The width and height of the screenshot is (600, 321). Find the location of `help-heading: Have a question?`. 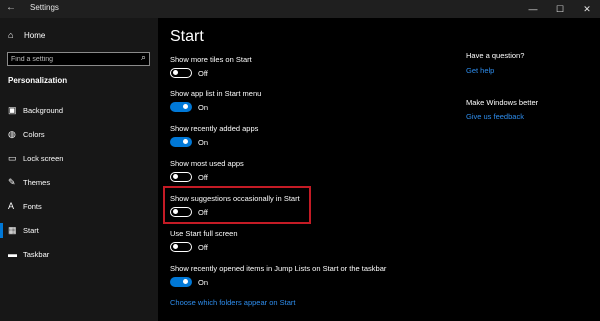

help-heading: Have a question? is located at coordinates (495, 55).